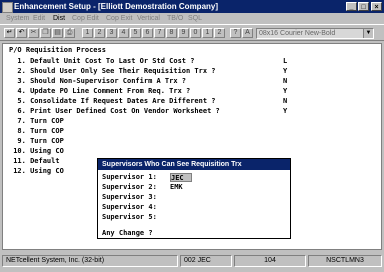 This screenshot has height=272, width=384. I want to click on change-prompt: Any Change ?, so click(127, 233).